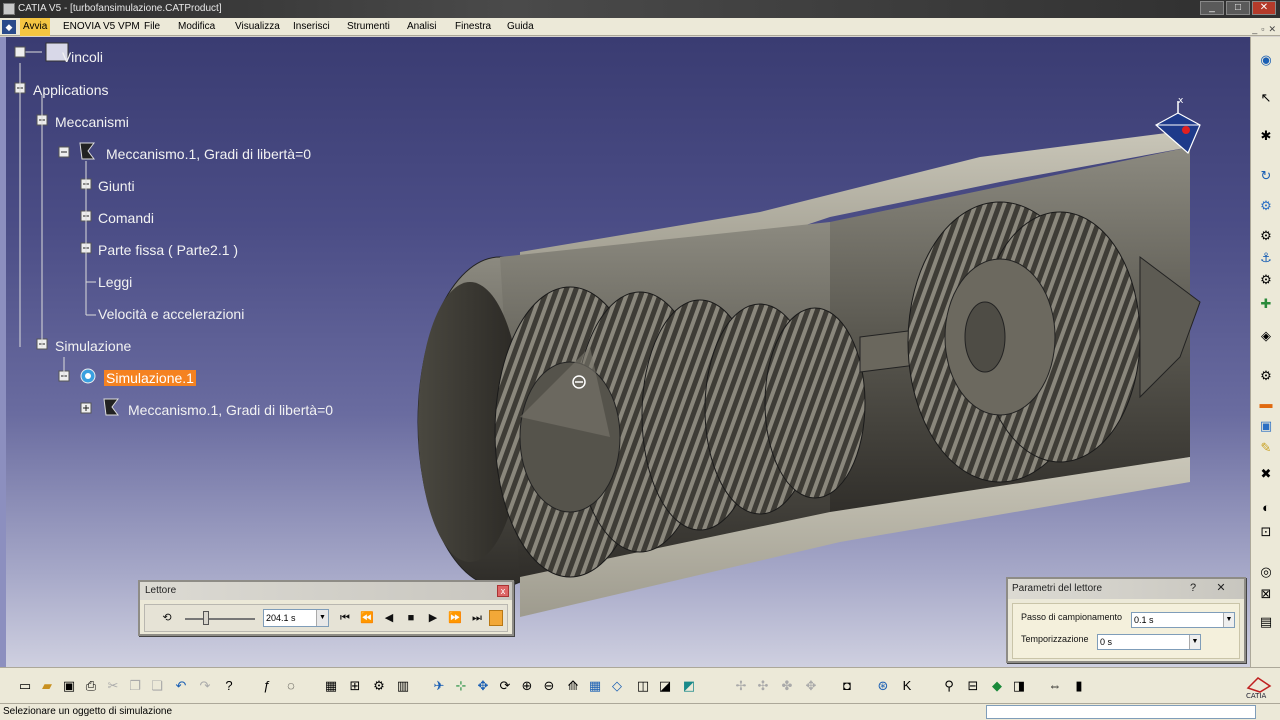  What do you see at coordinates (433, 618) in the screenshot?
I see `play-forward-button: ▶` at bounding box center [433, 618].